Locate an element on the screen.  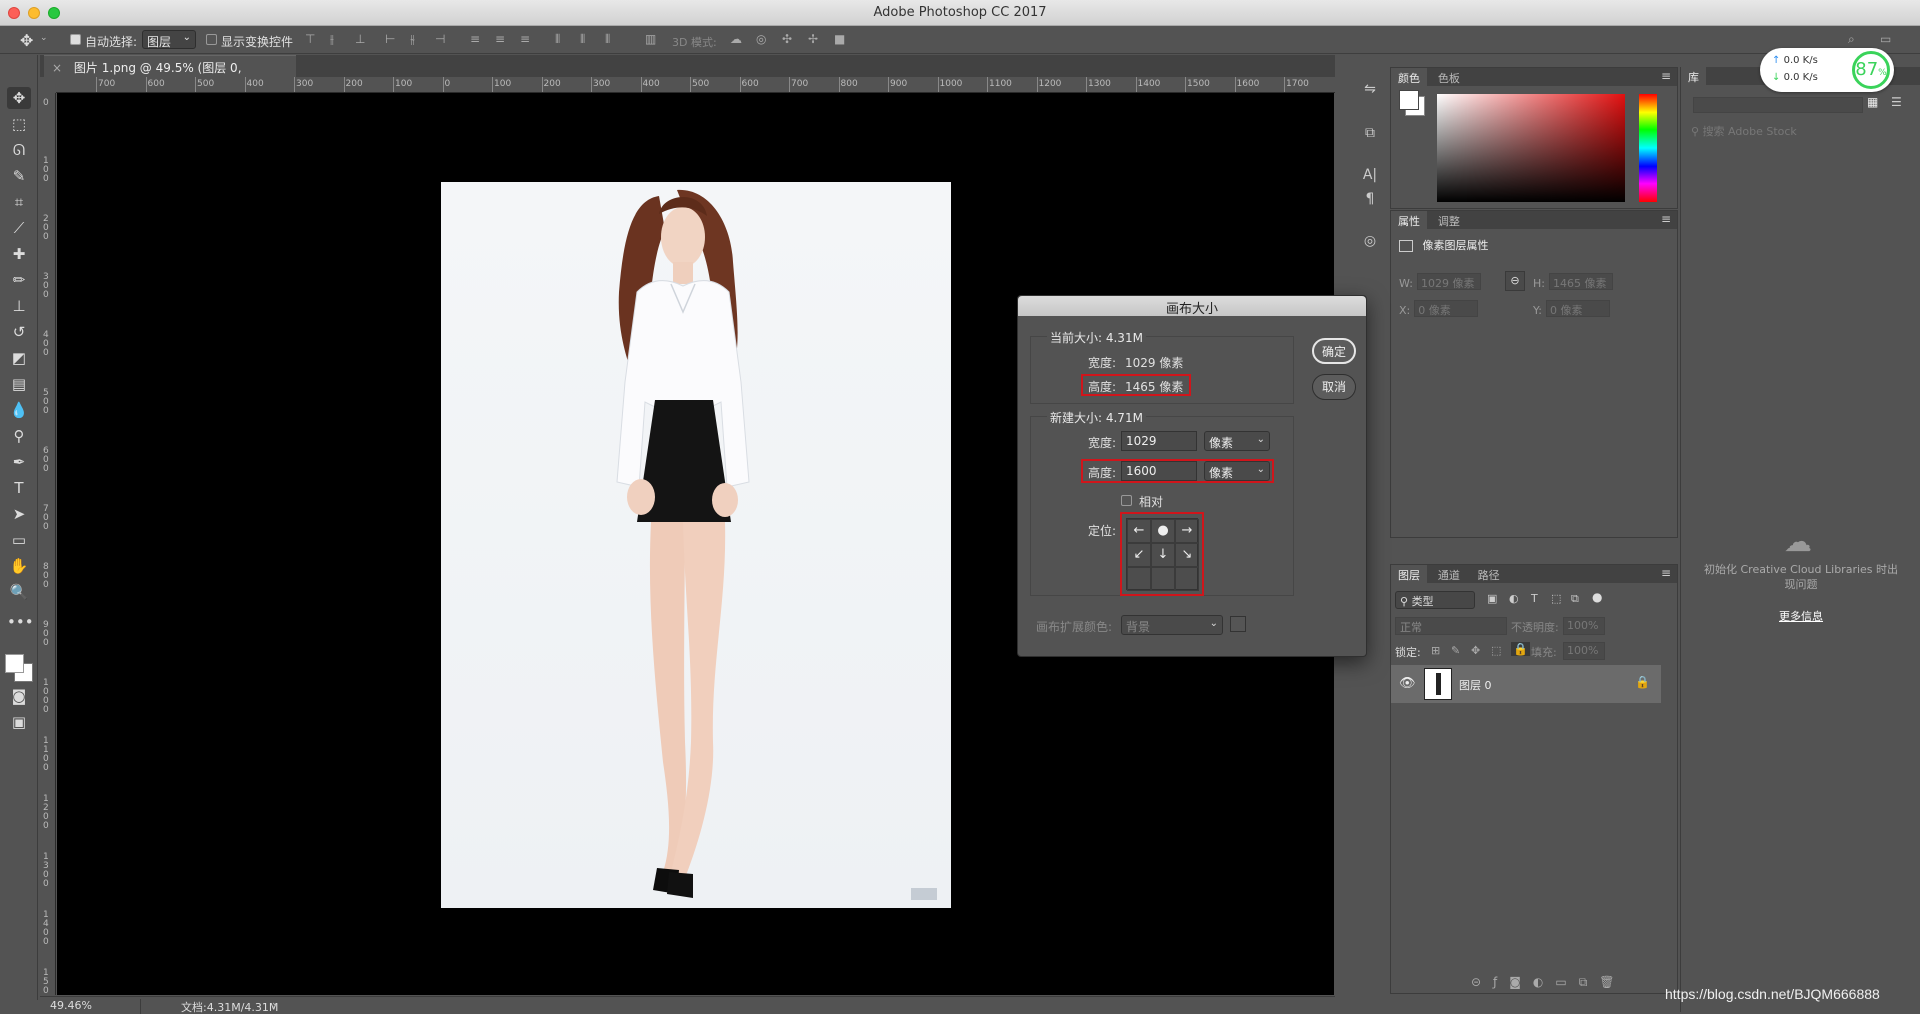
ruler-origin is located at coordinates (48, 85).